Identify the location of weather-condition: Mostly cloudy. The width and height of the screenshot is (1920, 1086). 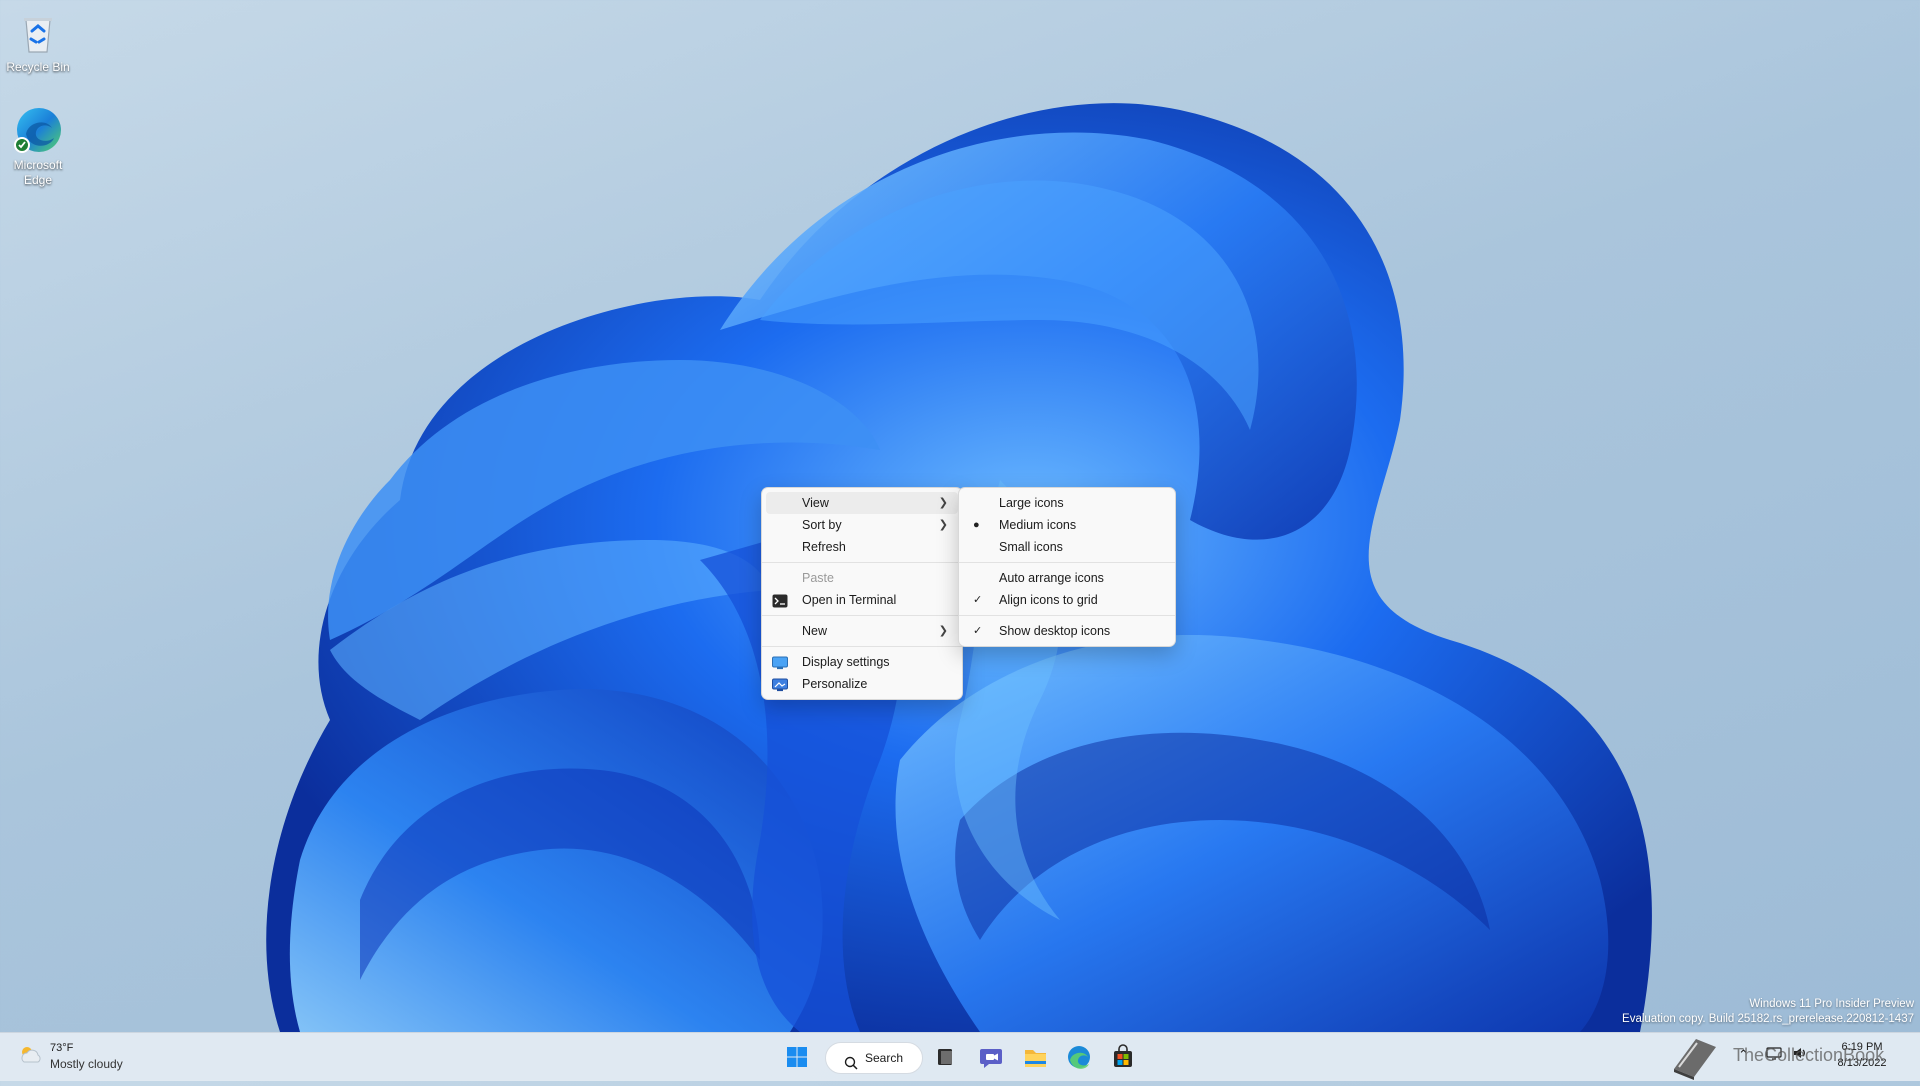
(86, 1064).